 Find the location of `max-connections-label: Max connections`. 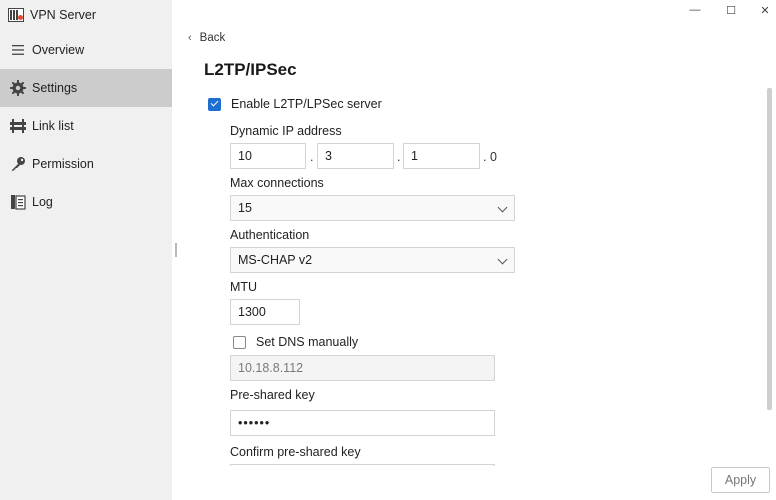

max-connections-label: Max connections is located at coordinates (277, 183).